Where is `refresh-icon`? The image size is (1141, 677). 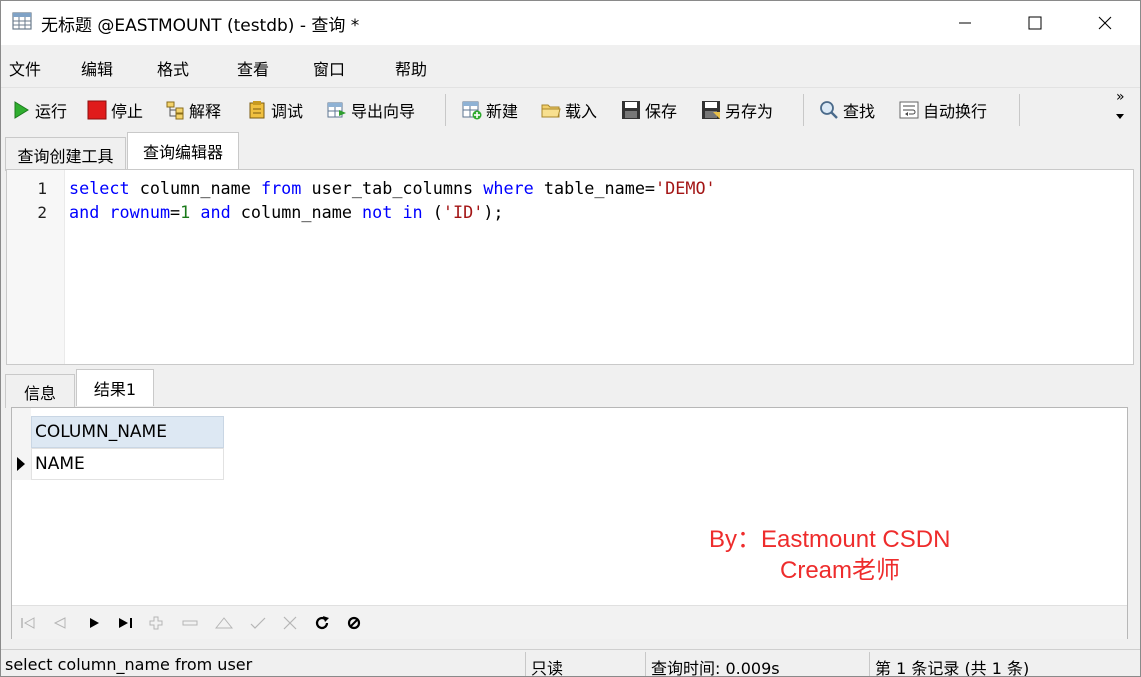 refresh-icon is located at coordinates (322, 623).